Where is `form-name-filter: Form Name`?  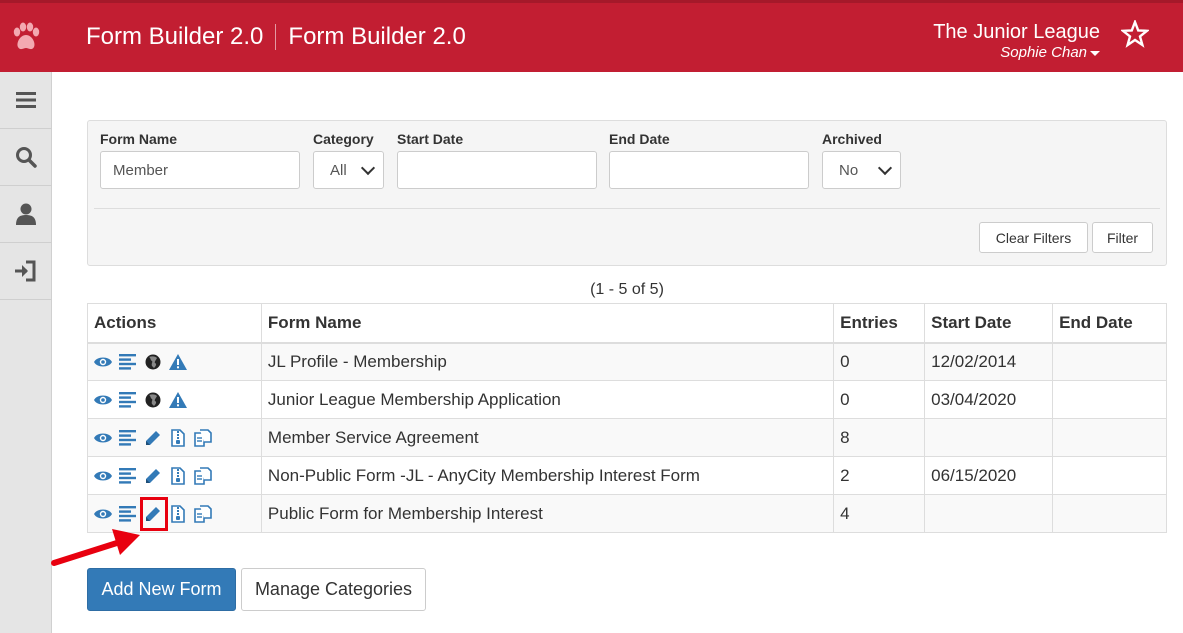 form-name-filter: Form Name is located at coordinates (200, 160).